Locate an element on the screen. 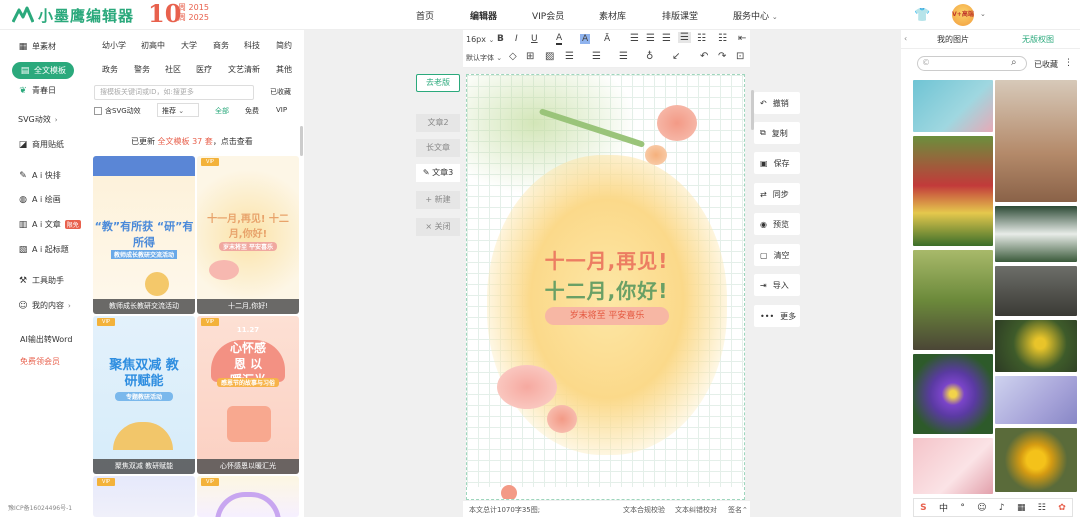 The width and height of the screenshot is (1080, 517). long-article-tab: 长文章 is located at coordinates (438, 148).